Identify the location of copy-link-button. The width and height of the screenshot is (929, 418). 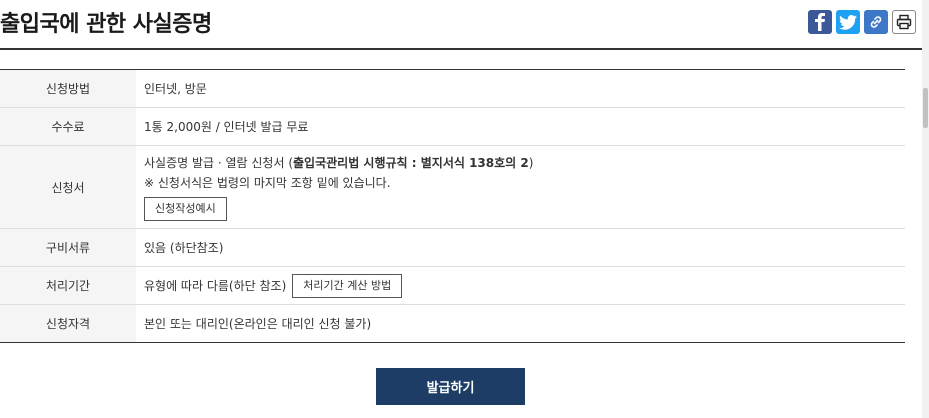
(876, 22).